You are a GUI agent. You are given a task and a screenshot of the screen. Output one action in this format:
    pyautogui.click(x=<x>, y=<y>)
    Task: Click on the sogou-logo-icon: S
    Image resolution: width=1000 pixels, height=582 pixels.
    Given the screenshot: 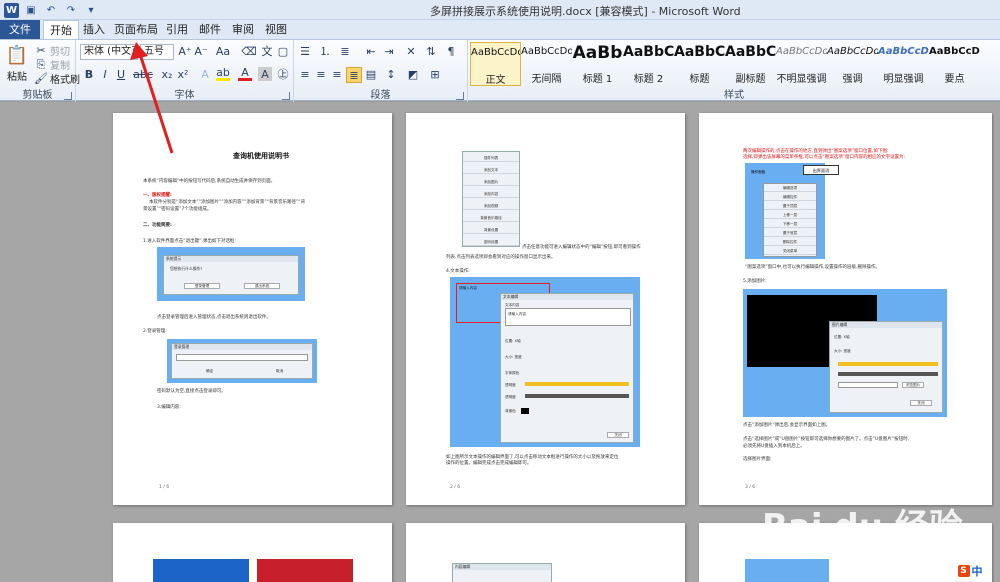 What is the action you would take?
    pyautogui.click(x=963, y=571)
    